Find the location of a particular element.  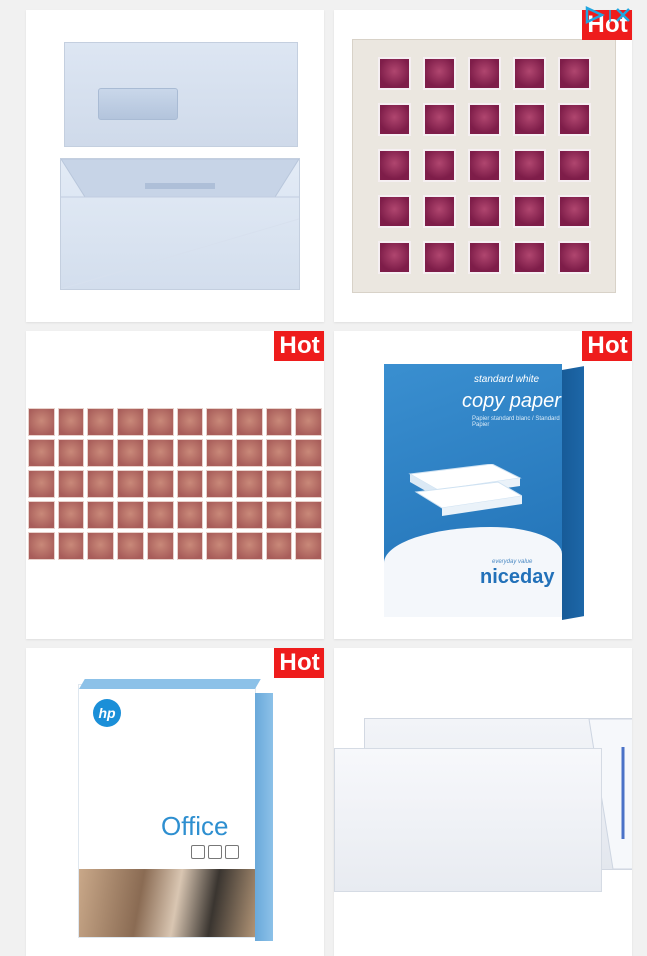

box-line1: standard white is located at coordinates (507, 379).